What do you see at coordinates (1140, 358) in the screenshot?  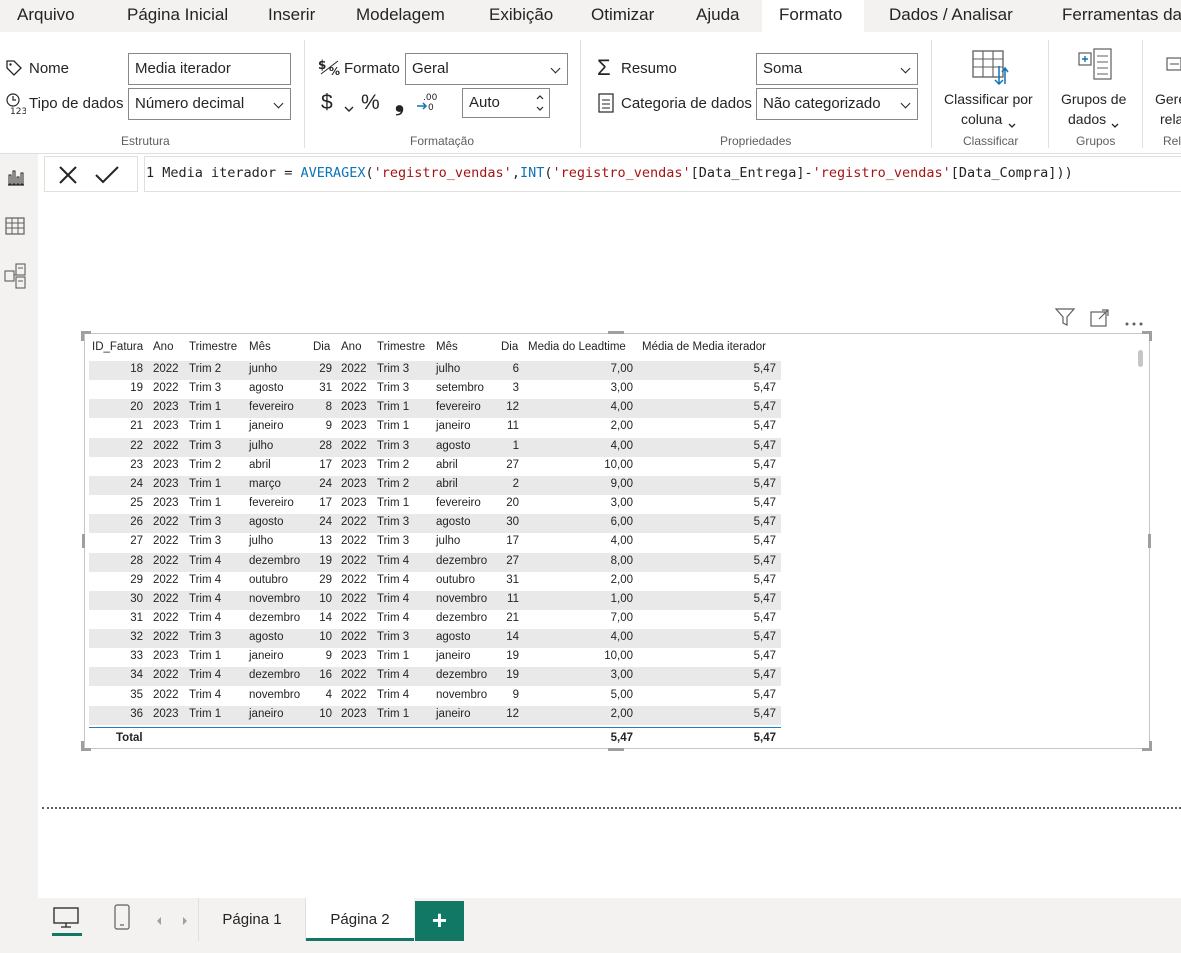 I see `table-scrollbar` at bounding box center [1140, 358].